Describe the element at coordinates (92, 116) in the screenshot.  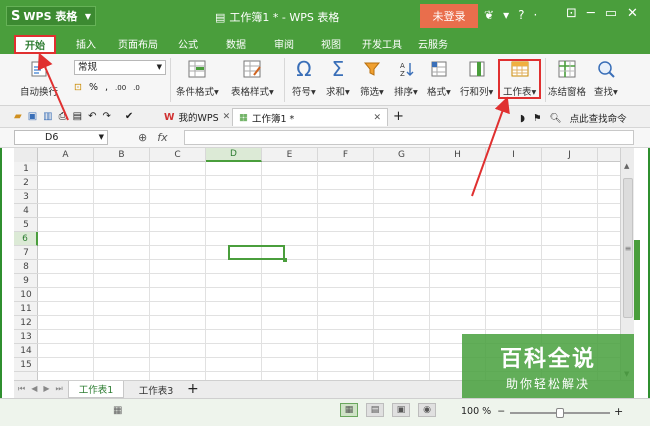
I see `undo-icon: ↶` at that location.